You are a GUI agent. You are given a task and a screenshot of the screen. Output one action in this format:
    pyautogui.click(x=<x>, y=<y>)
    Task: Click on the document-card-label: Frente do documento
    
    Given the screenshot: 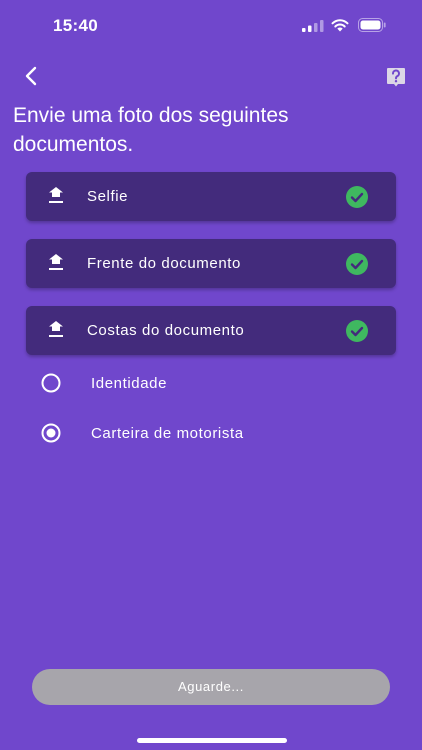 What is the action you would take?
    pyautogui.click(x=164, y=263)
    